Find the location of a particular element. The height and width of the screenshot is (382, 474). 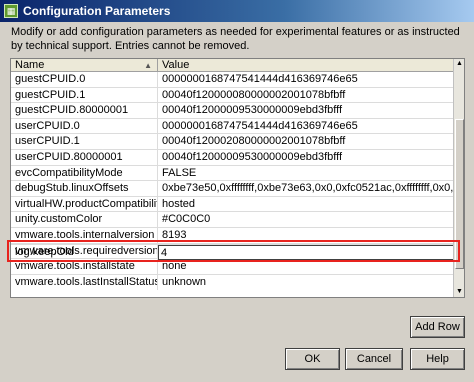

param-value: unknown is located at coordinates (306, 283).